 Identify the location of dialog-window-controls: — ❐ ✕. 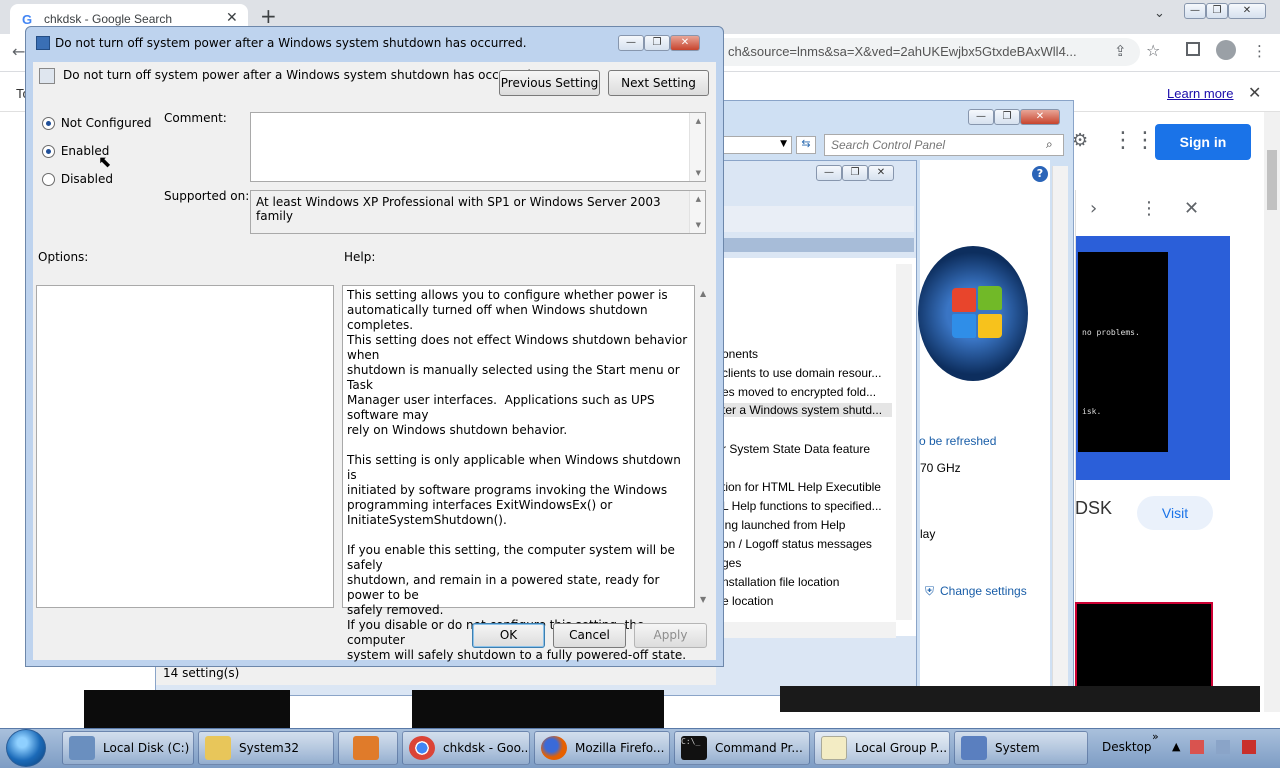
(659, 43).